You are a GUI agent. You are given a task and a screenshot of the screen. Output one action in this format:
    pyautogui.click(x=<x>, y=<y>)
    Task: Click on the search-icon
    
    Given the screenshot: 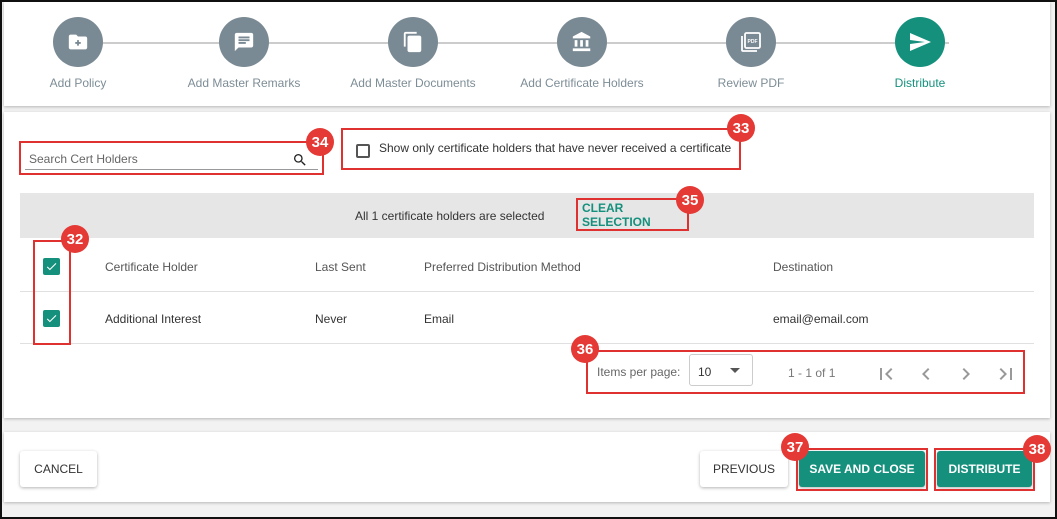 What is the action you would take?
    pyautogui.click(x=300, y=160)
    